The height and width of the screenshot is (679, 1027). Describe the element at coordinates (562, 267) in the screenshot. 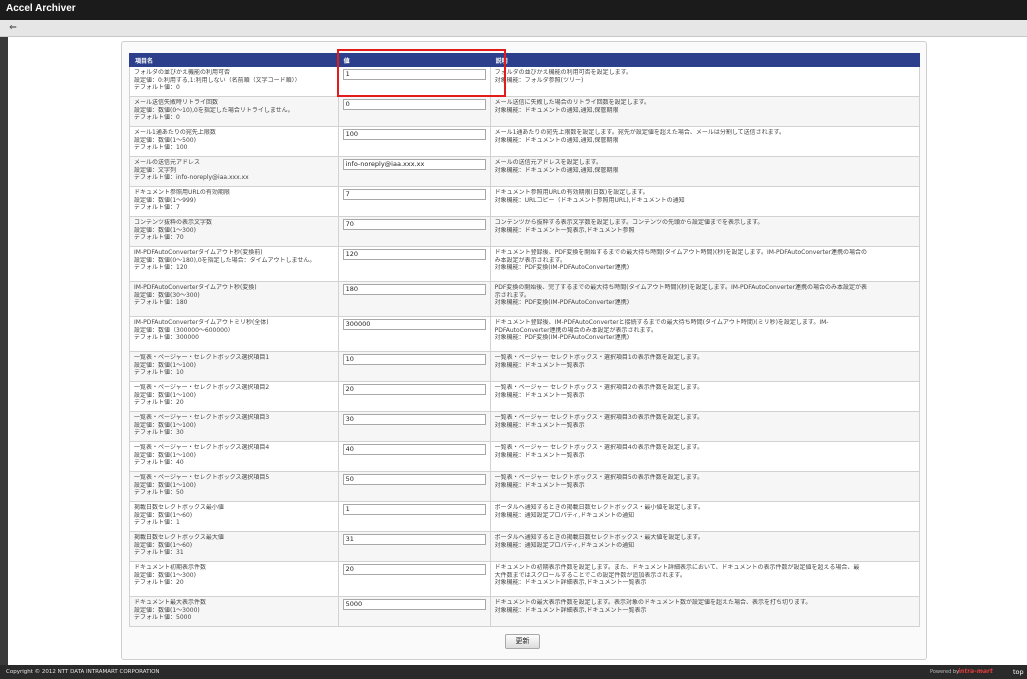

I see `setting-description-line: 対象機能：PDF変換(IM-PDFAutoConverter連携)` at that location.